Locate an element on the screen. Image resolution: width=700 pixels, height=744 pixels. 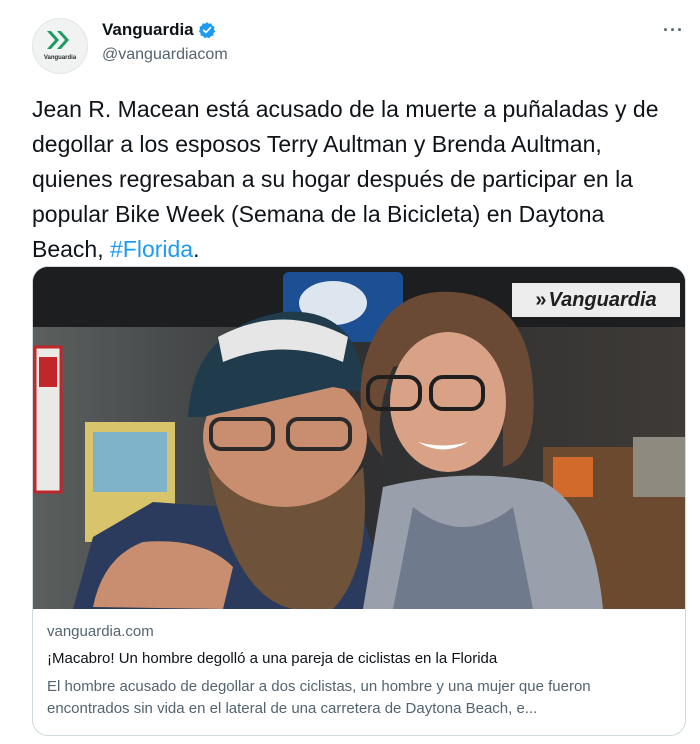
author-name-row: Vanguardia is located at coordinates (159, 30).